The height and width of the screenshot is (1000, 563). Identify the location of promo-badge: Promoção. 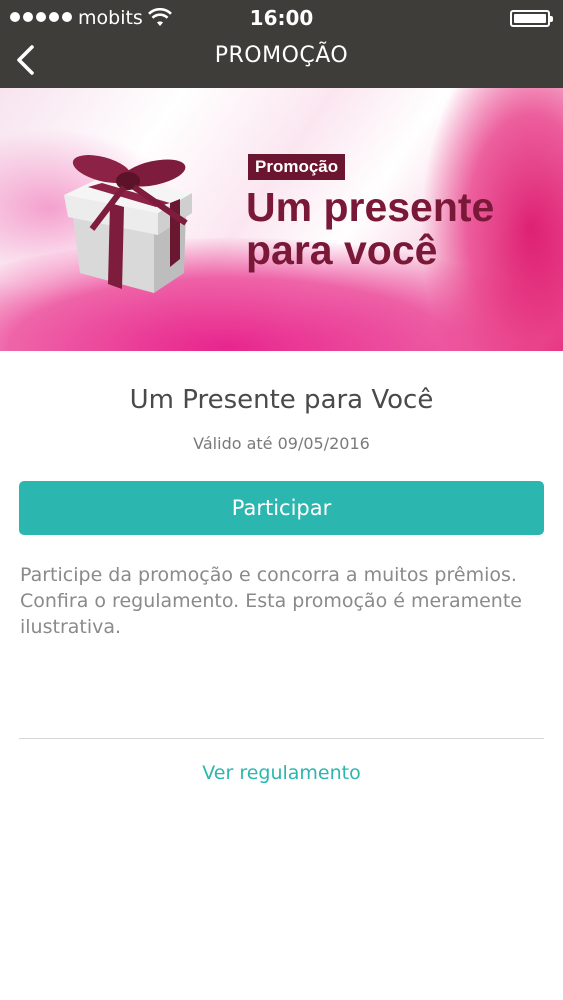
(297, 167).